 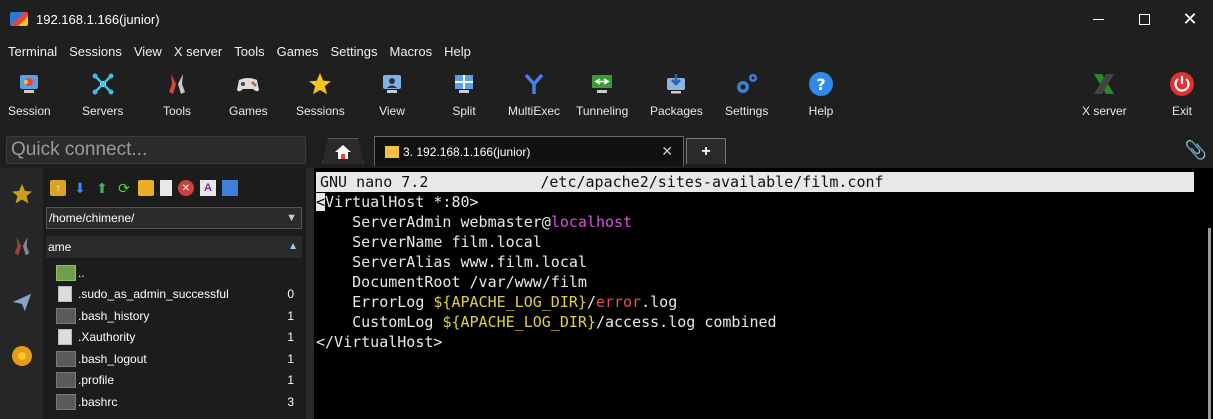 What do you see at coordinates (602, 84) in the screenshot?
I see `tunneling-icon` at bounding box center [602, 84].